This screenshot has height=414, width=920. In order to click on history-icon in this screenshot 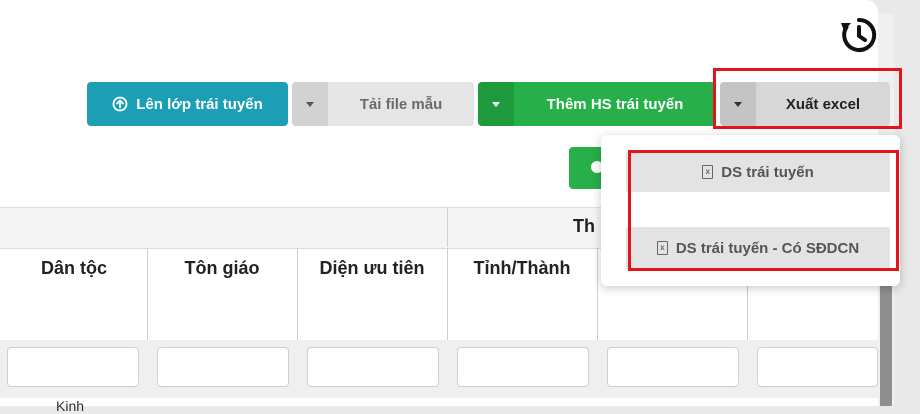, I will do `click(859, 35)`.